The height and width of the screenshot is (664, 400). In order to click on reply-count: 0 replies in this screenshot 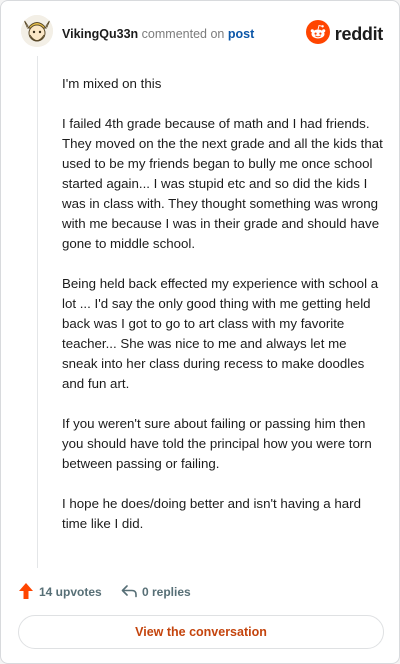, I will do `click(166, 592)`.